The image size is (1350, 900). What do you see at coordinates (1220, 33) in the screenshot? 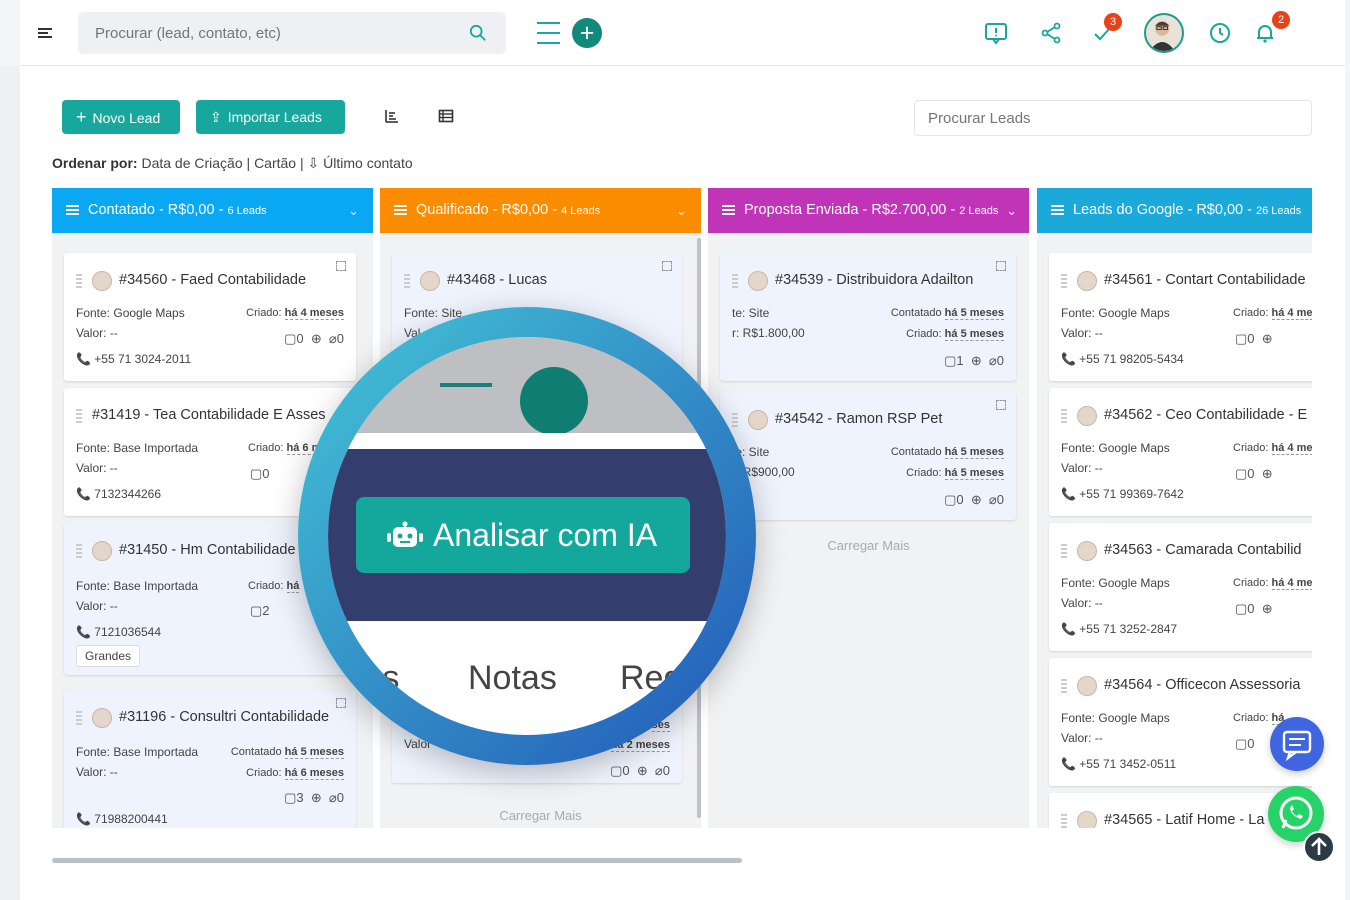
I see `clock-icon` at bounding box center [1220, 33].